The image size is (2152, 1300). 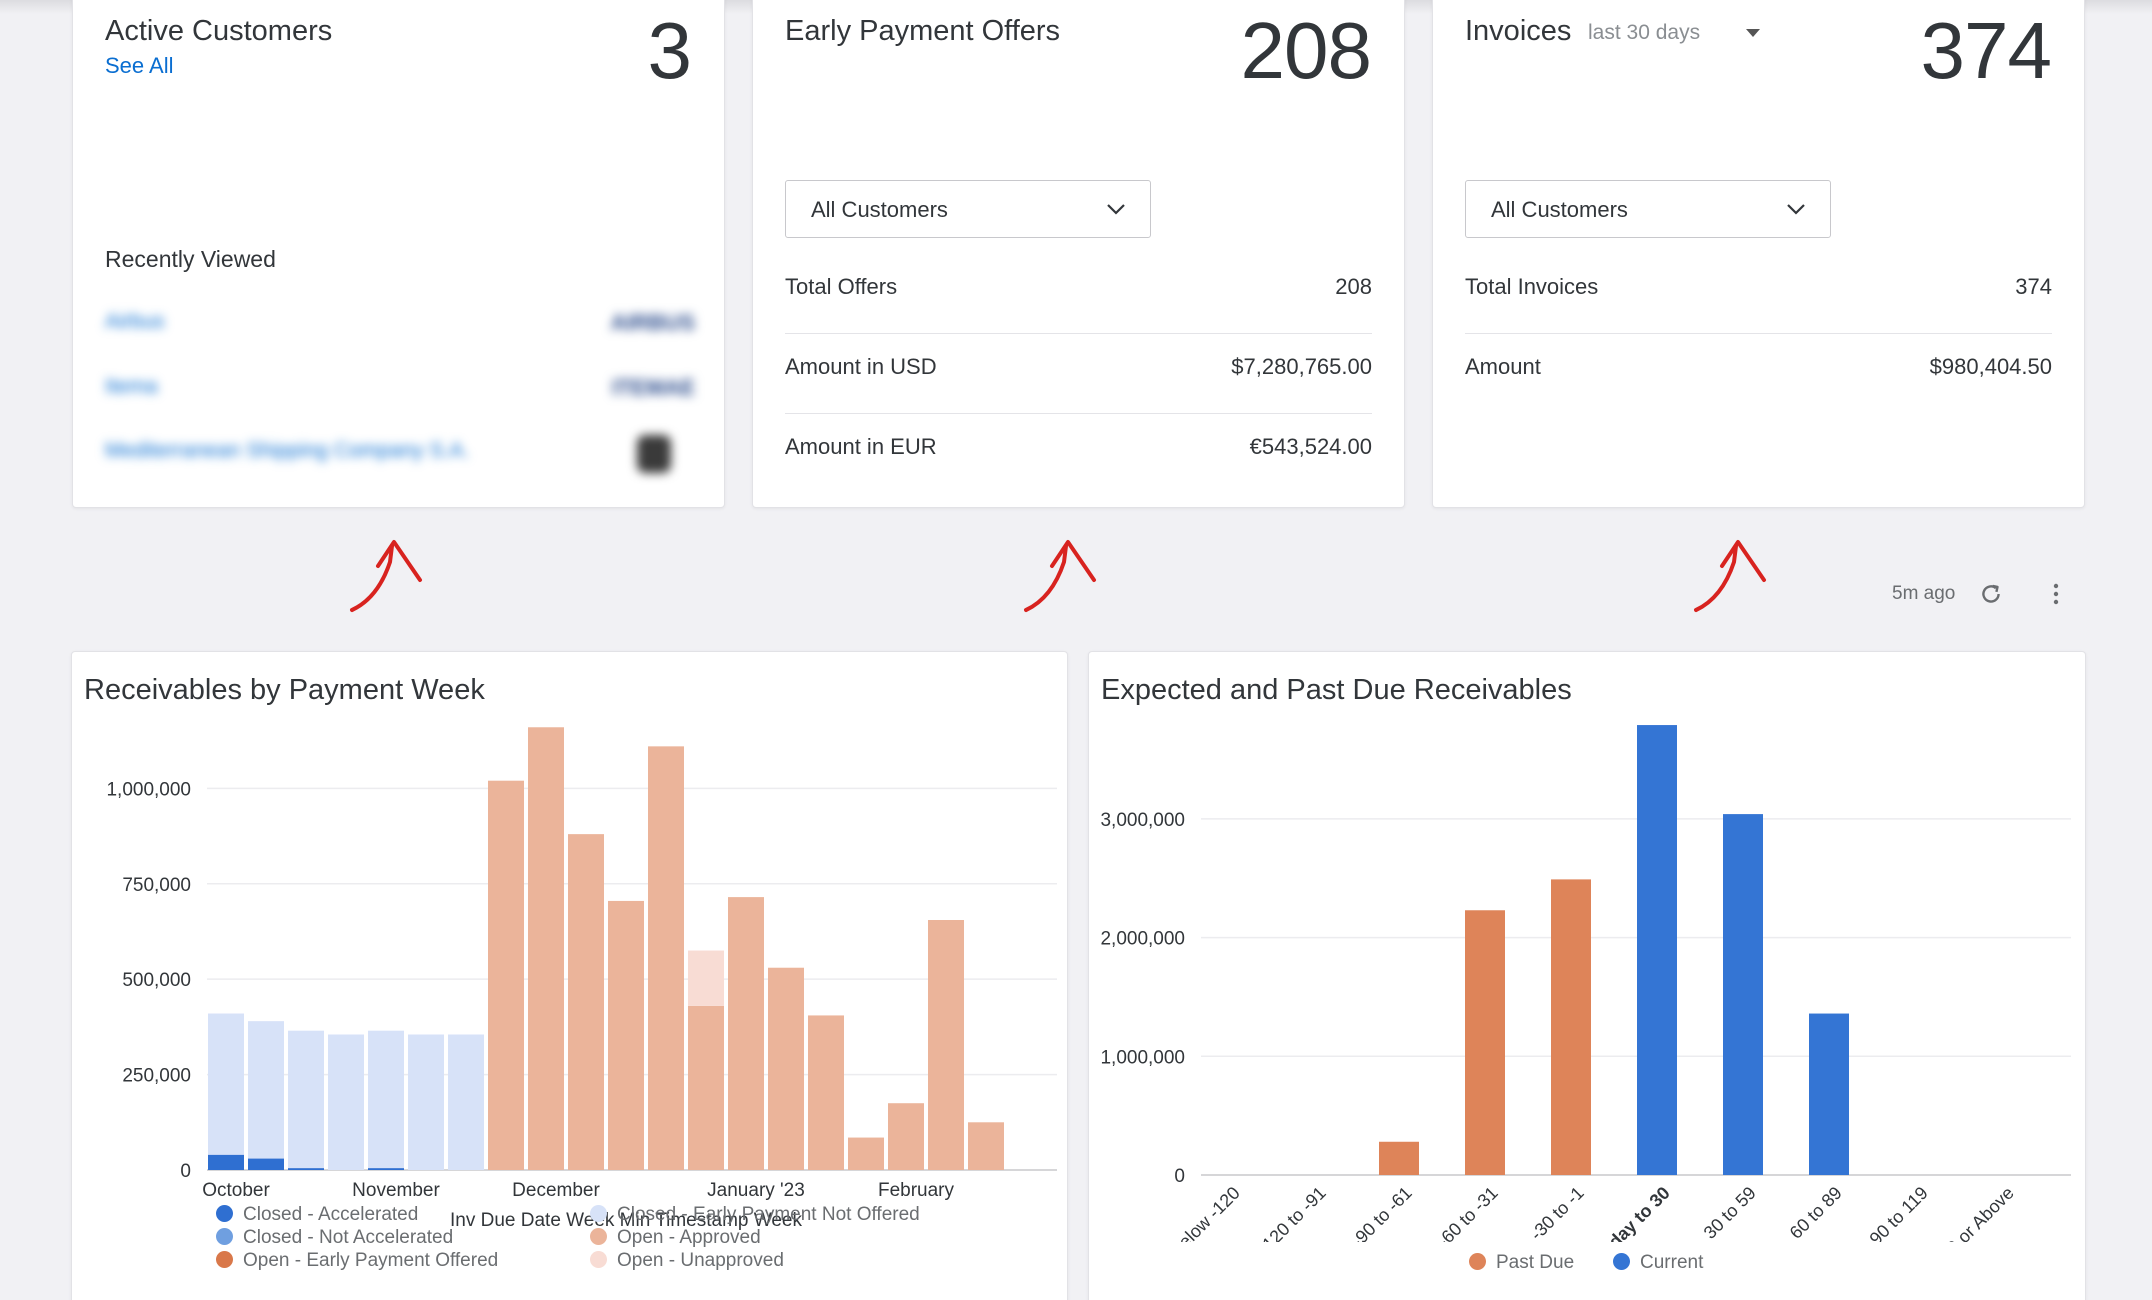 What do you see at coordinates (400, 391) in the screenshot?
I see `recent-customer-row: Itema ITEMAE` at bounding box center [400, 391].